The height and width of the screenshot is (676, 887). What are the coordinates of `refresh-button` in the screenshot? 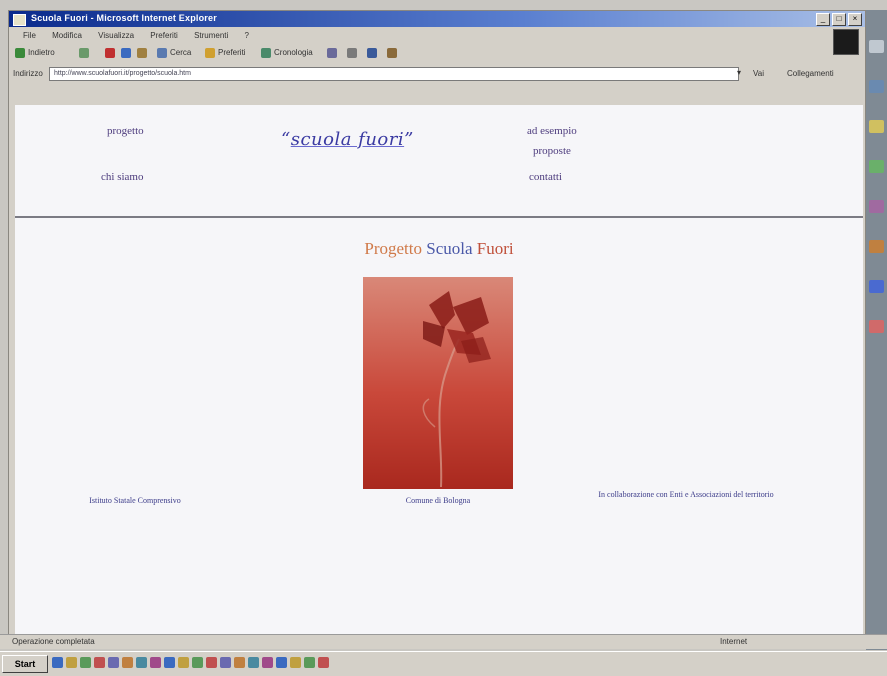 It's located at (127, 53).